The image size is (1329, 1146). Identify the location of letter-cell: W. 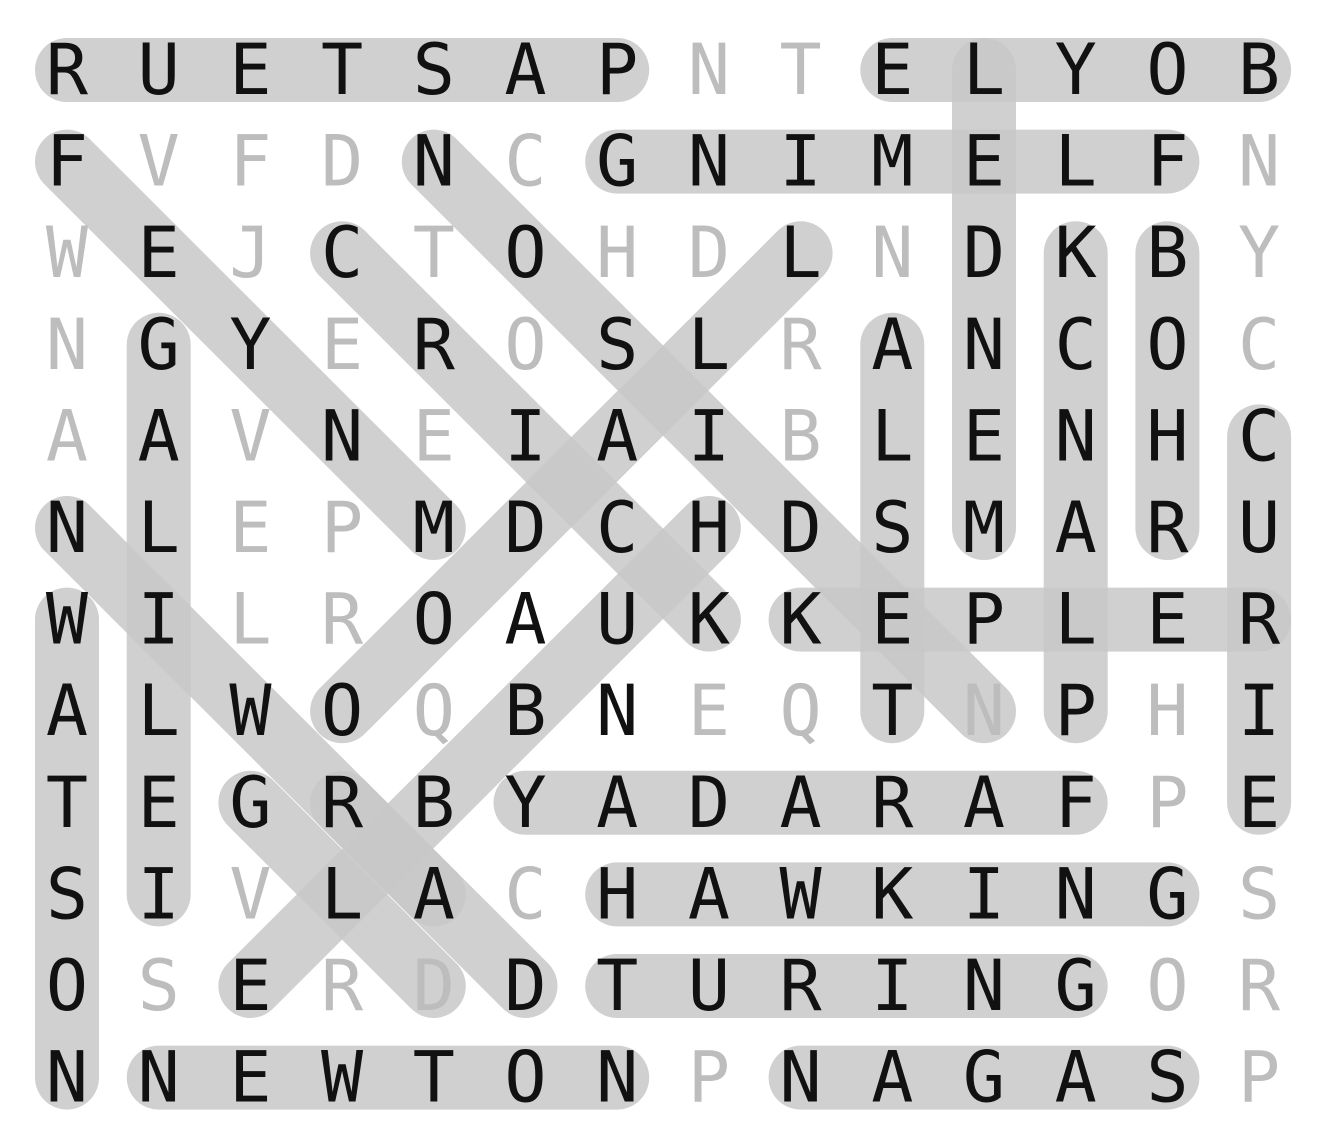
(250, 711).